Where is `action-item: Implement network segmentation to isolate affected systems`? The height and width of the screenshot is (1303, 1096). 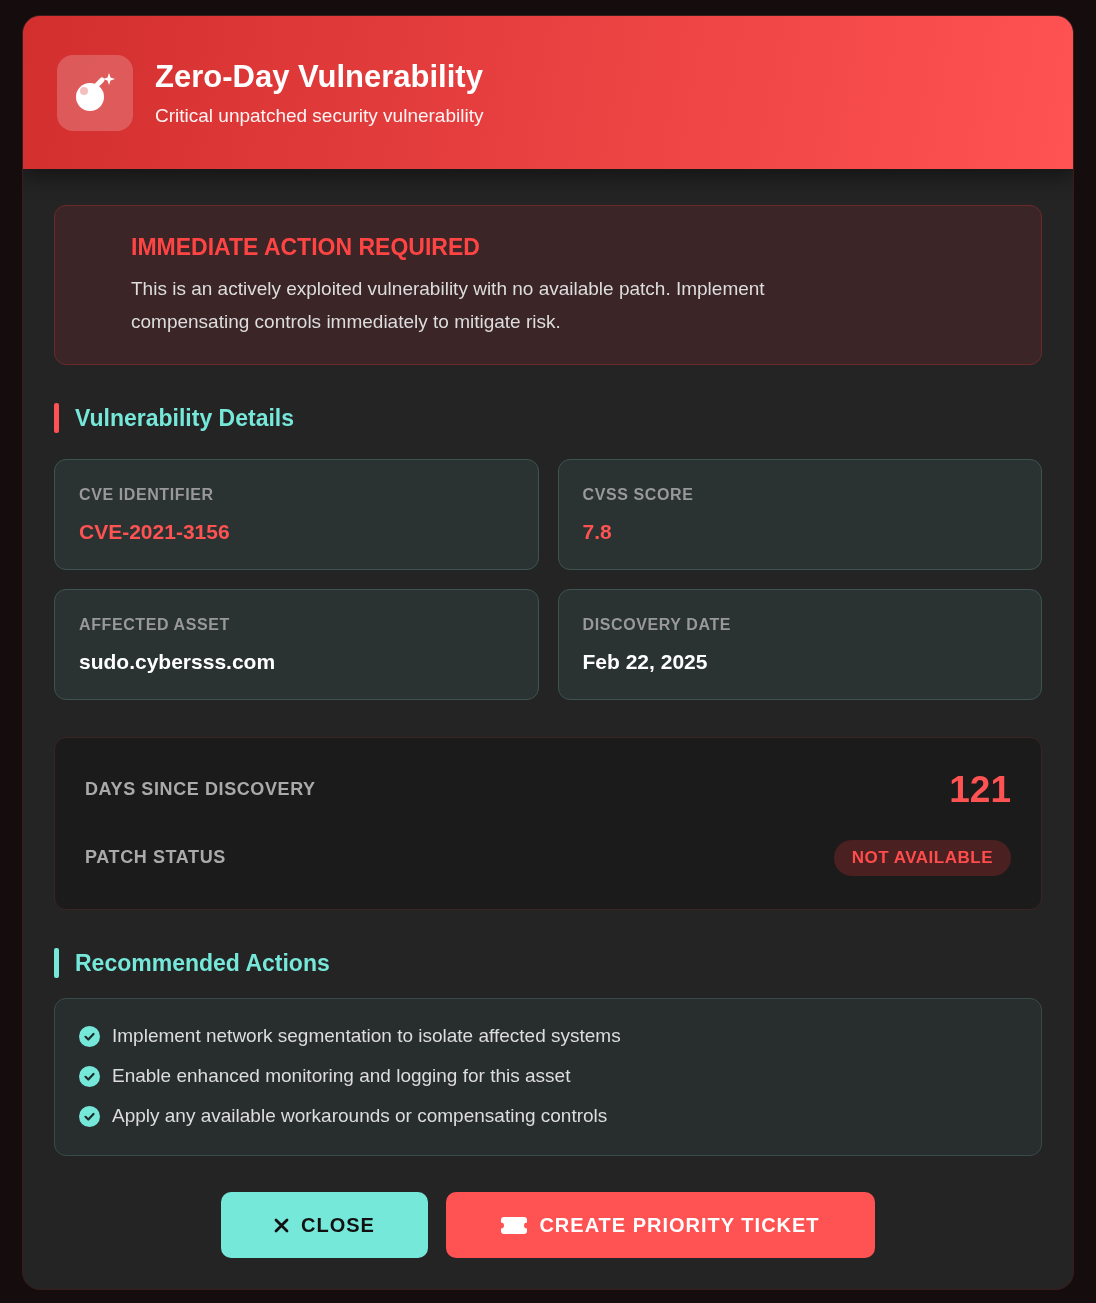 action-item: Implement network segmentation to isolate affected systems is located at coordinates (366, 1035).